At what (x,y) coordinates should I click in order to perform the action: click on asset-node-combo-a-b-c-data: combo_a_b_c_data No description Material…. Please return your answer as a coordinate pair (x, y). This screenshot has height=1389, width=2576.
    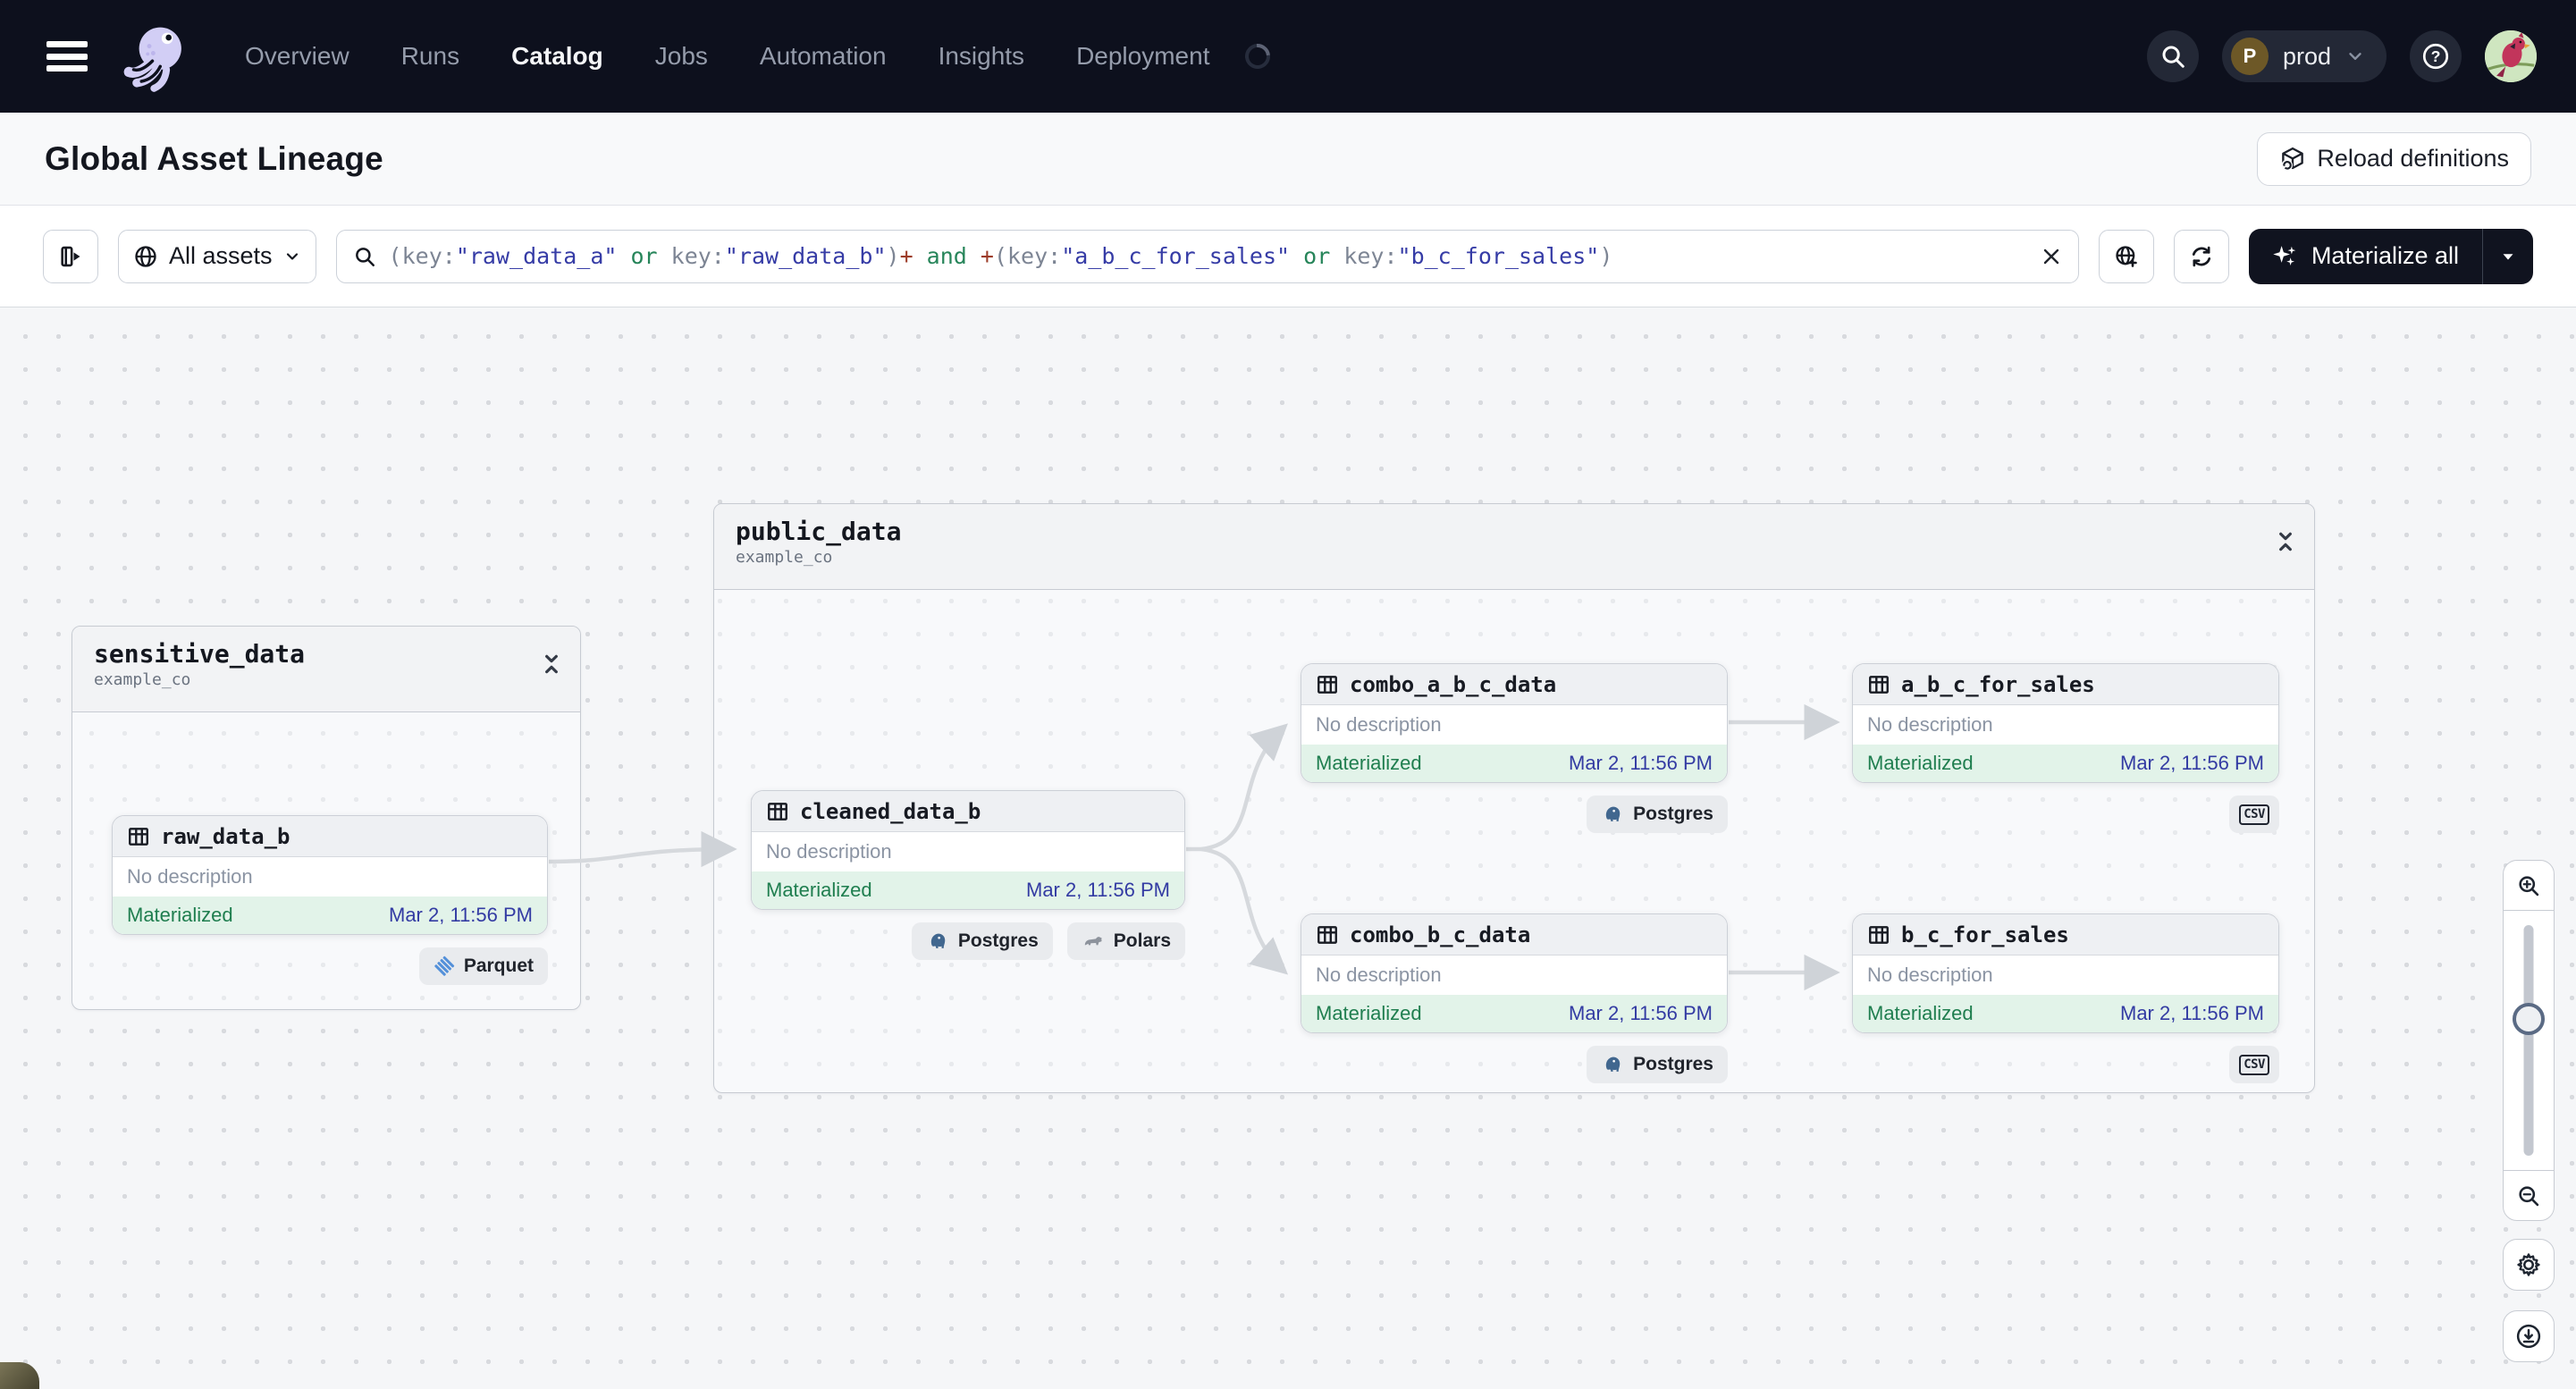
    Looking at the image, I should click on (1515, 723).